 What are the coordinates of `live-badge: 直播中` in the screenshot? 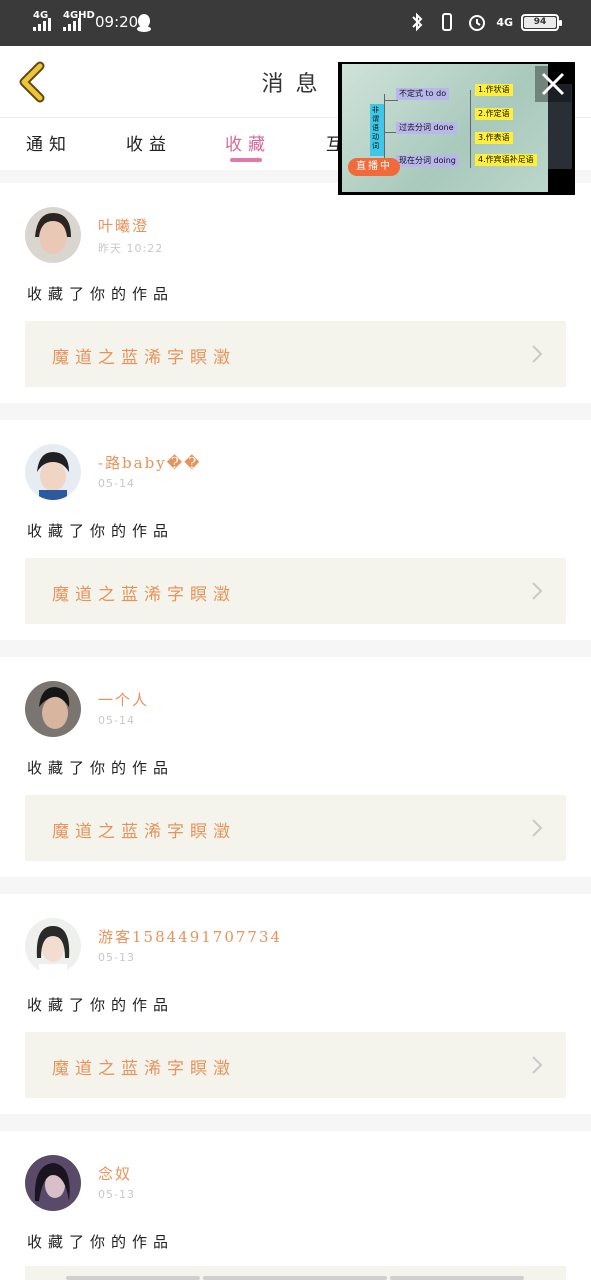 It's located at (374, 167).